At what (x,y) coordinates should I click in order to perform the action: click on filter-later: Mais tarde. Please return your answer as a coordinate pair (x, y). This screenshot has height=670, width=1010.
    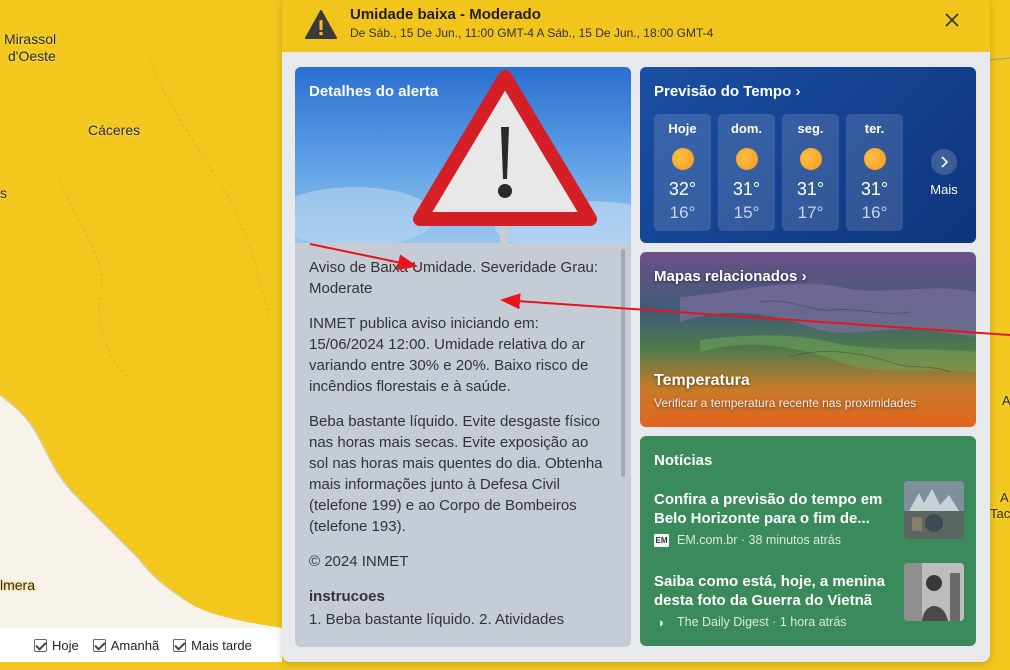
    Looking at the image, I should click on (212, 645).